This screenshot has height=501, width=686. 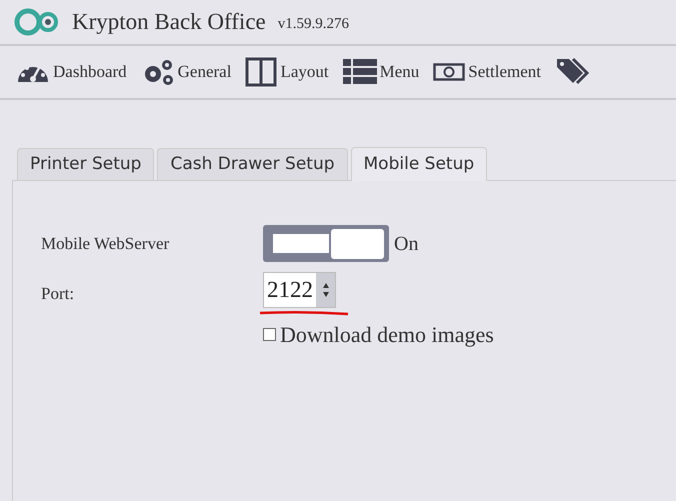 I want to click on field-label: Mobile WebServer, so click(x=105, y=243).